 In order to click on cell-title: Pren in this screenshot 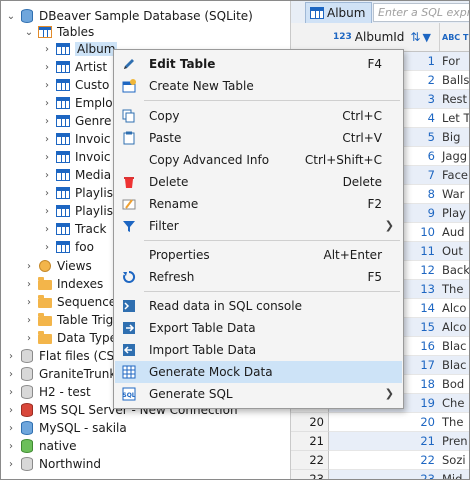, I will do `click(454, 441)`.